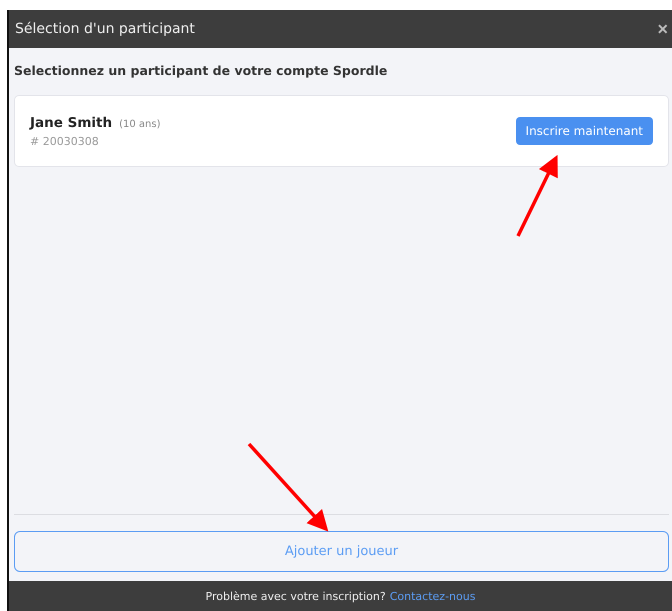  I want to click on participant-number: # 20030308, so click(65, 141).